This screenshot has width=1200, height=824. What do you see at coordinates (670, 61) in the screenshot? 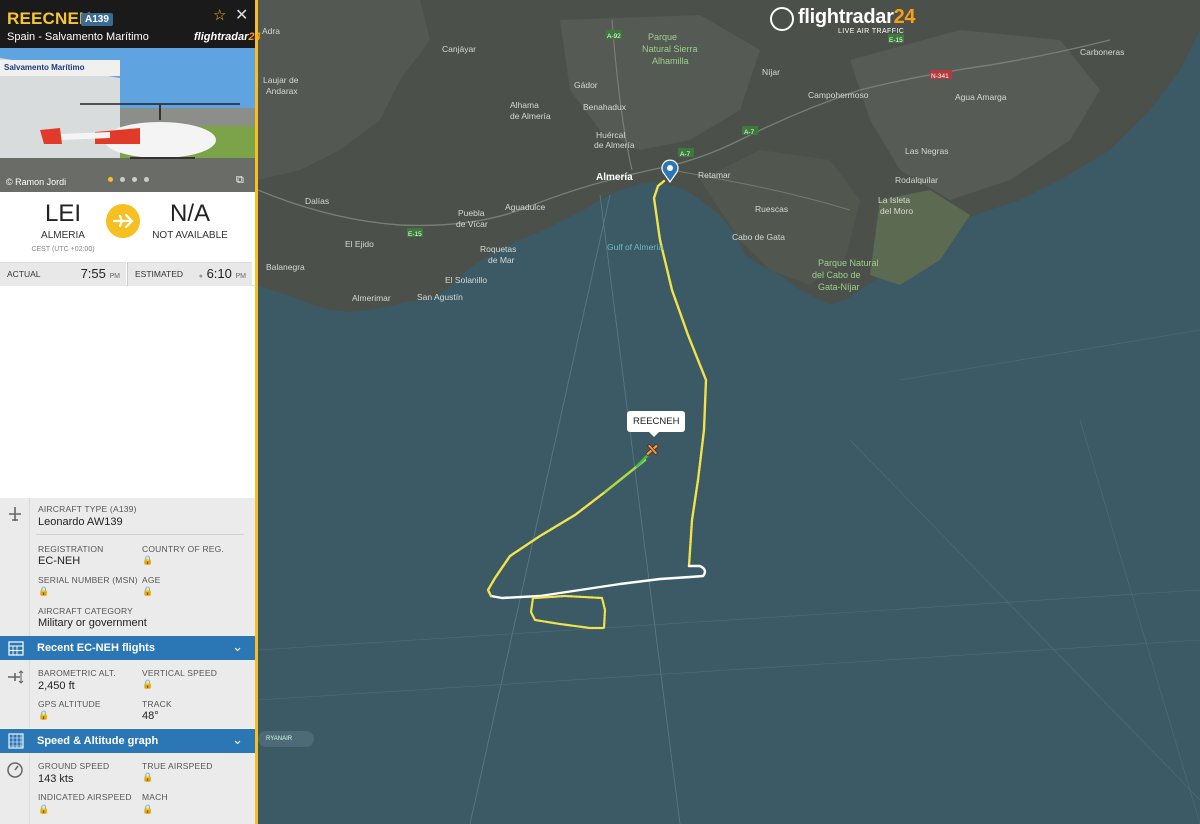
I see `map-label: Alhamilla` at bounding box center [670, 61].